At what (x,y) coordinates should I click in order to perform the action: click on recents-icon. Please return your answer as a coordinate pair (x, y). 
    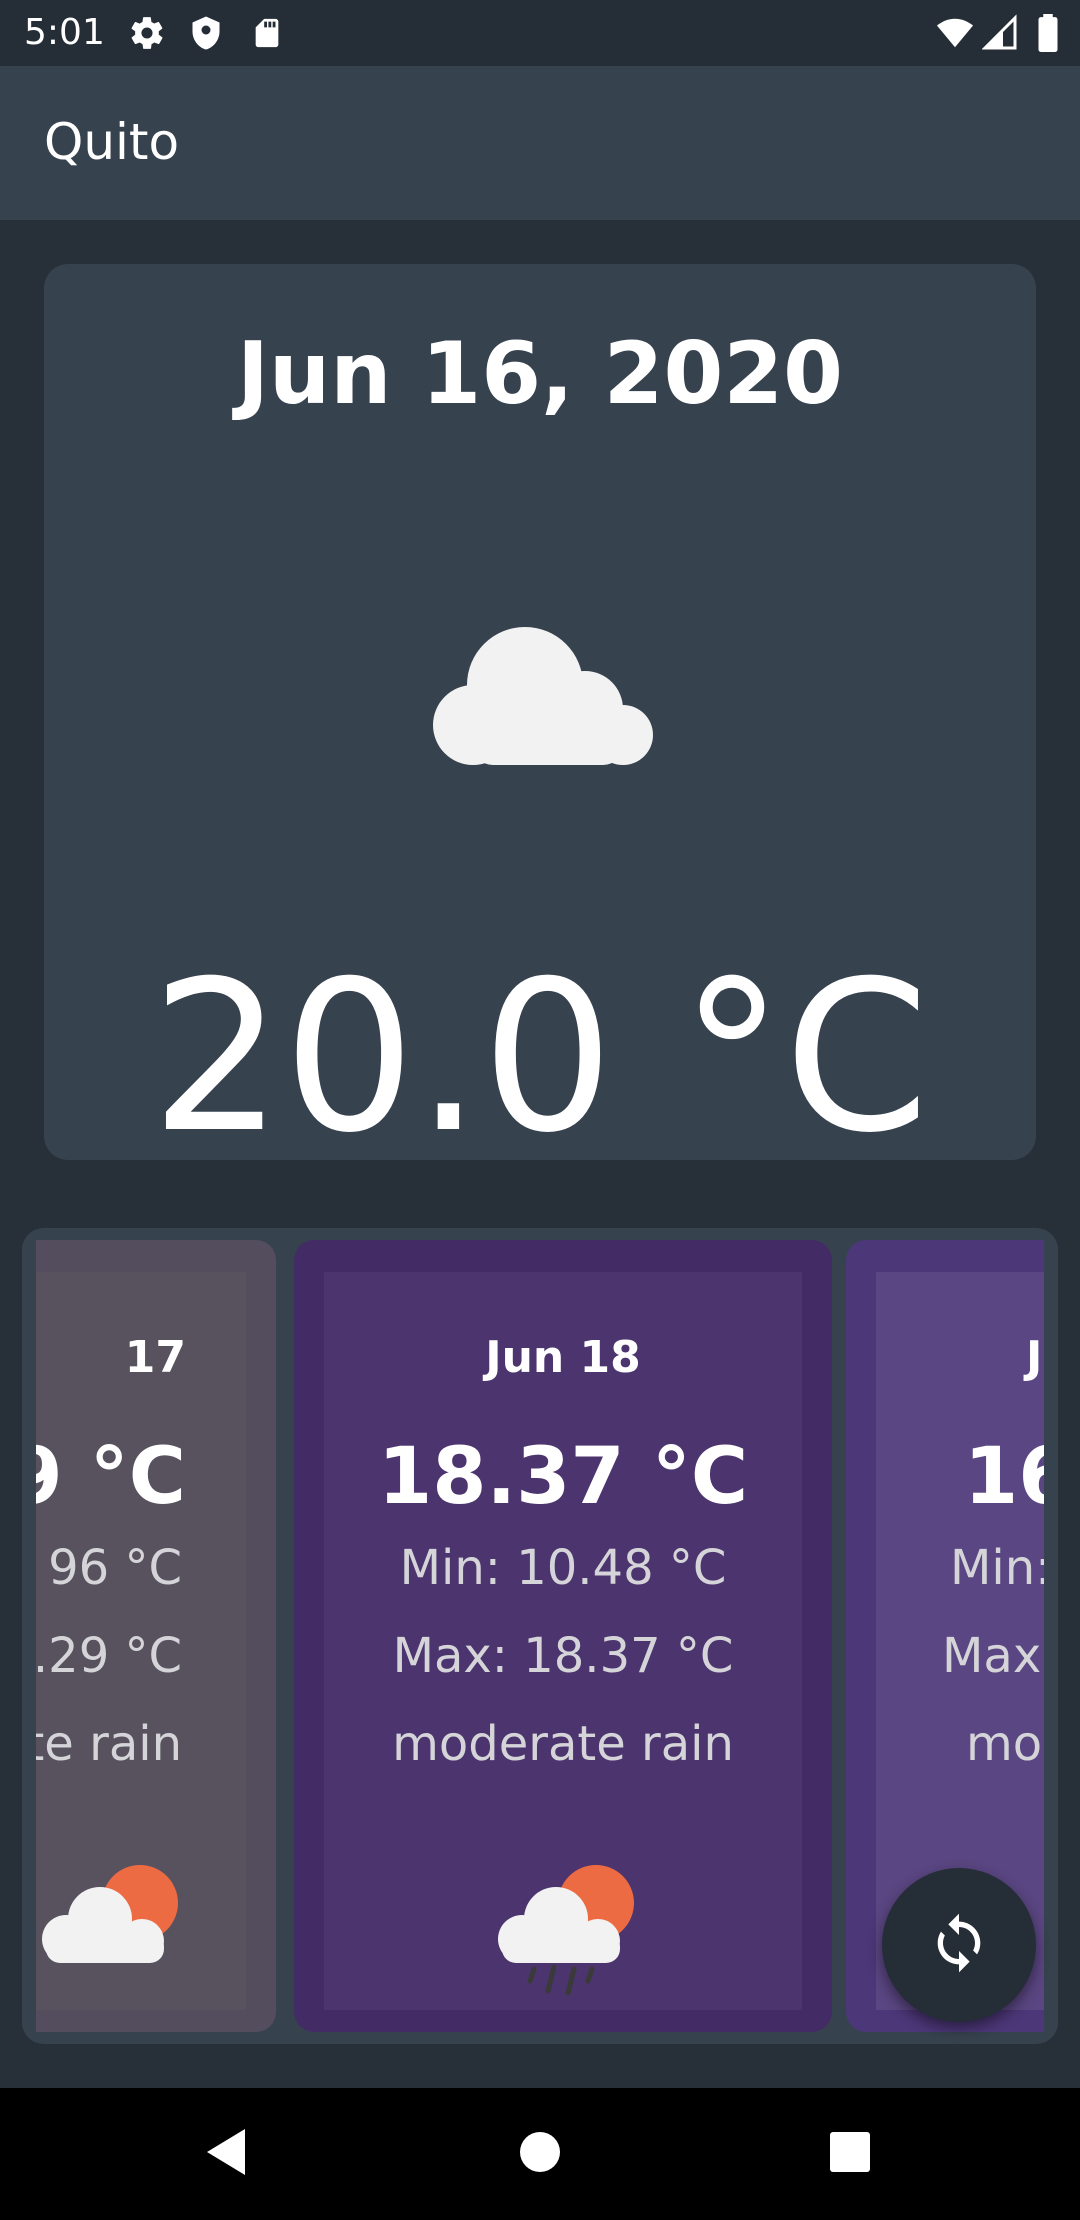
    Looking at the image, I should click on (850, 2154).